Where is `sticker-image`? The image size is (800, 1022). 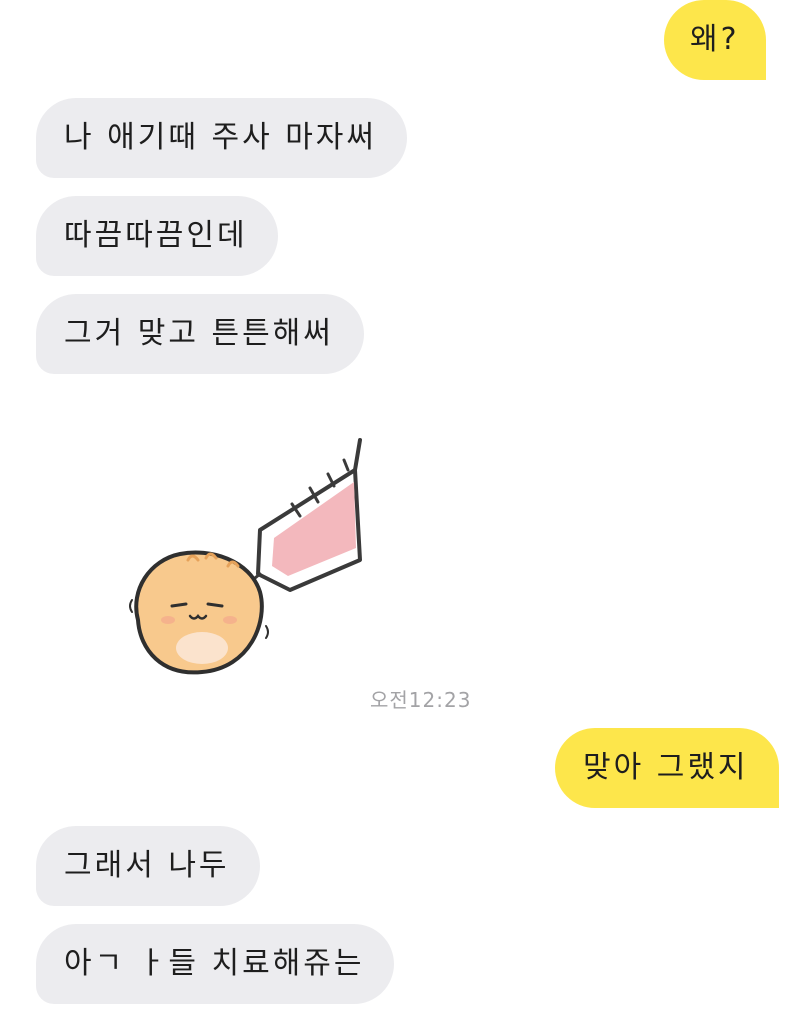
sticker-image is located at coordinates (245, 556).